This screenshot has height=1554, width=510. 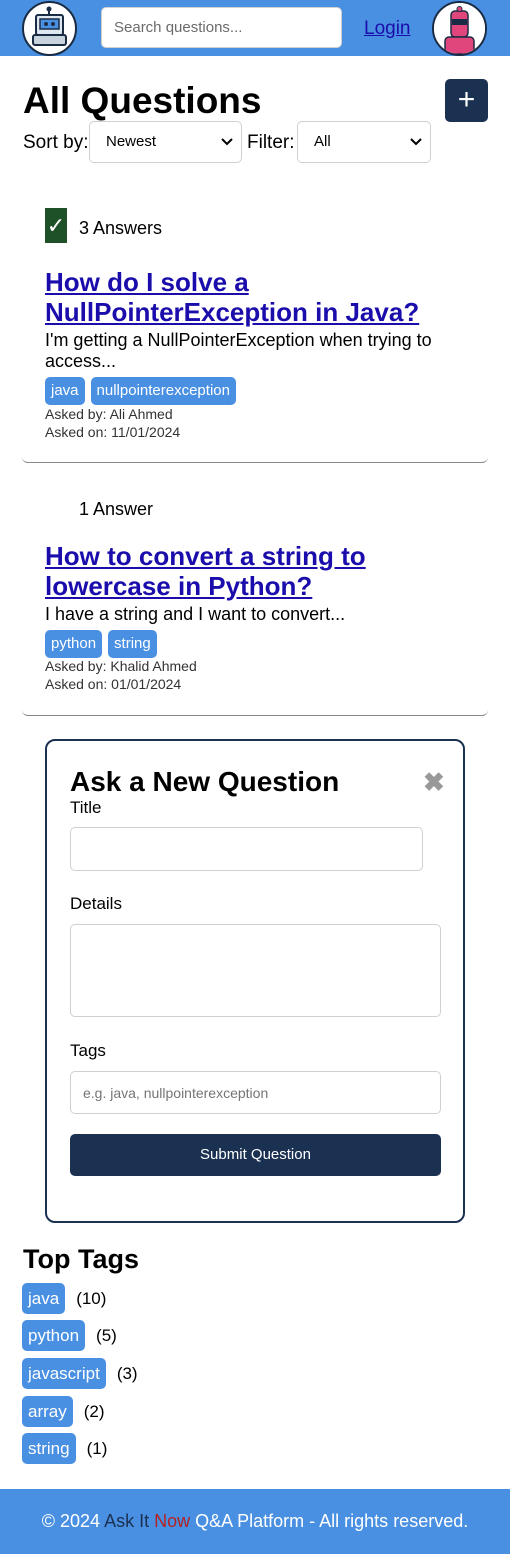 I want to click on question-tags: java nullpointerexception, so click(x=140, y=391).